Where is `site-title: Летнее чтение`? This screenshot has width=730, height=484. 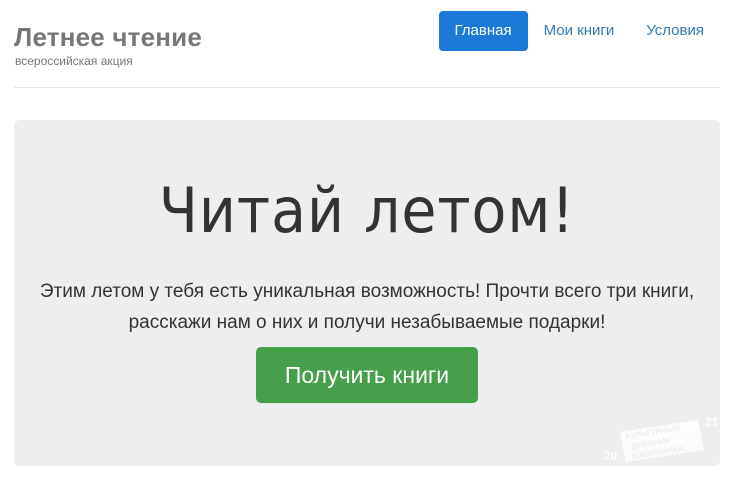
site-title: Летнее чтение is located at coordinates (108, 37).